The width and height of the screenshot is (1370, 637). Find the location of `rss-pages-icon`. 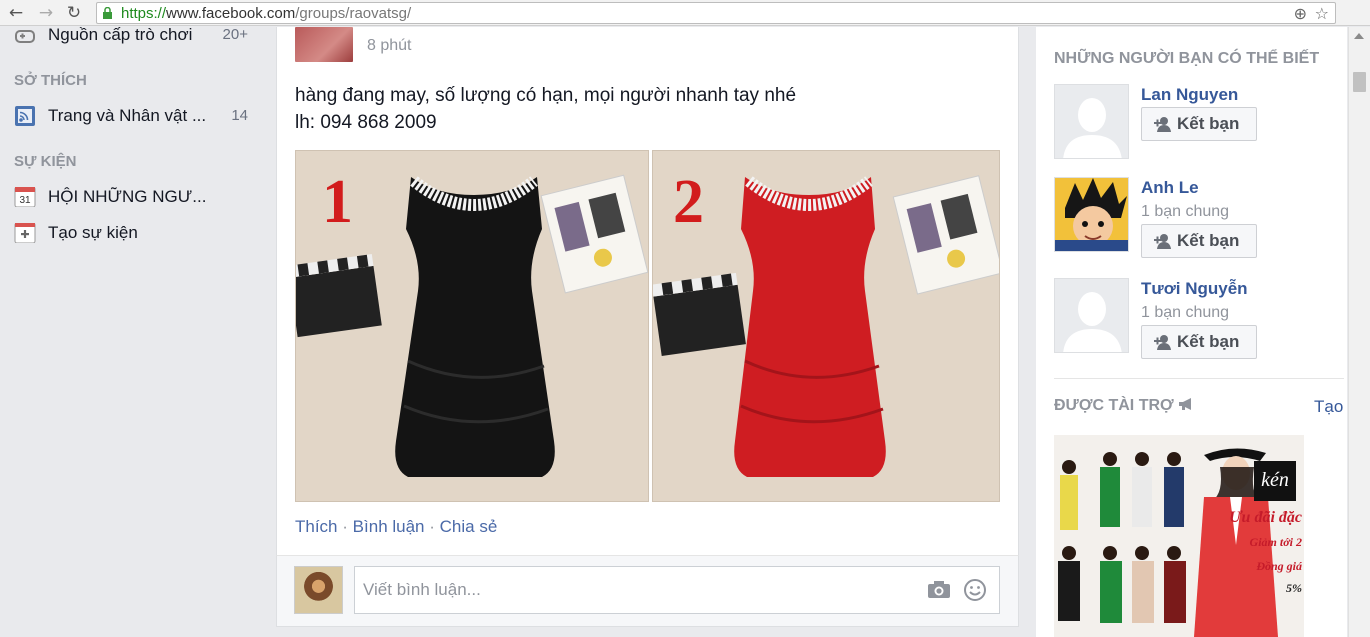

rss-pages-icon is located at coordinates (25, 116).